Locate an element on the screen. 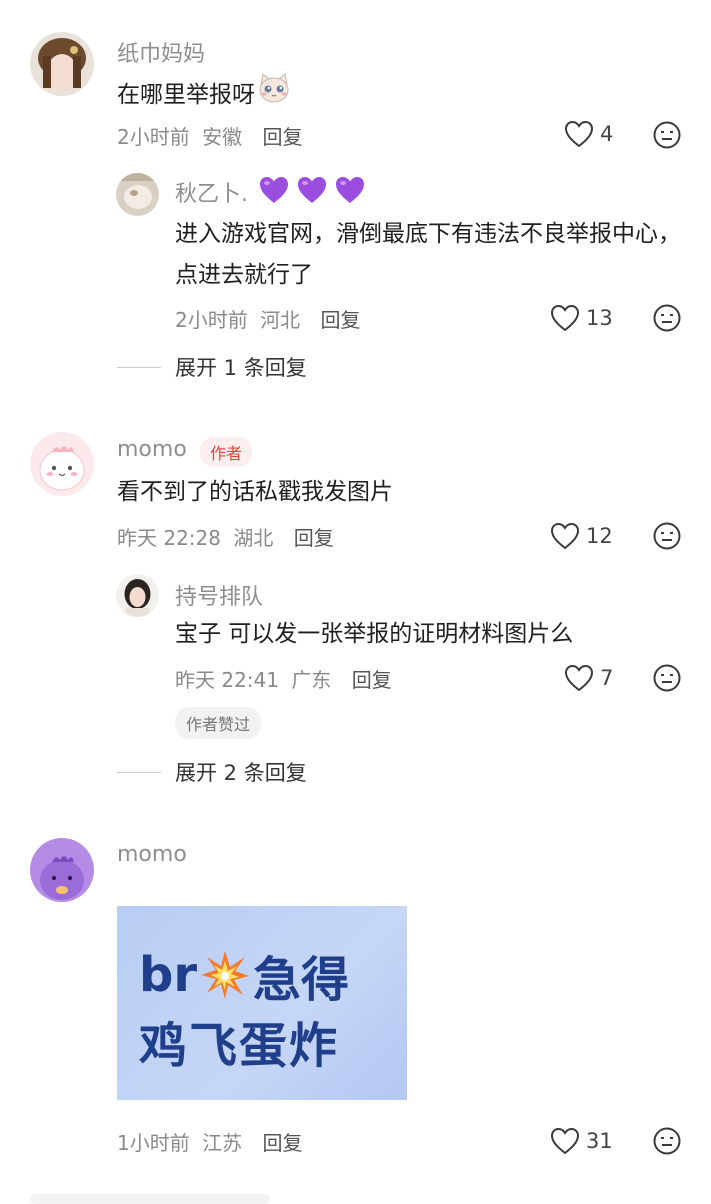 The width and height of the screenshot is (711, 1204). purple-hearts is located at coordinates (312, 190).